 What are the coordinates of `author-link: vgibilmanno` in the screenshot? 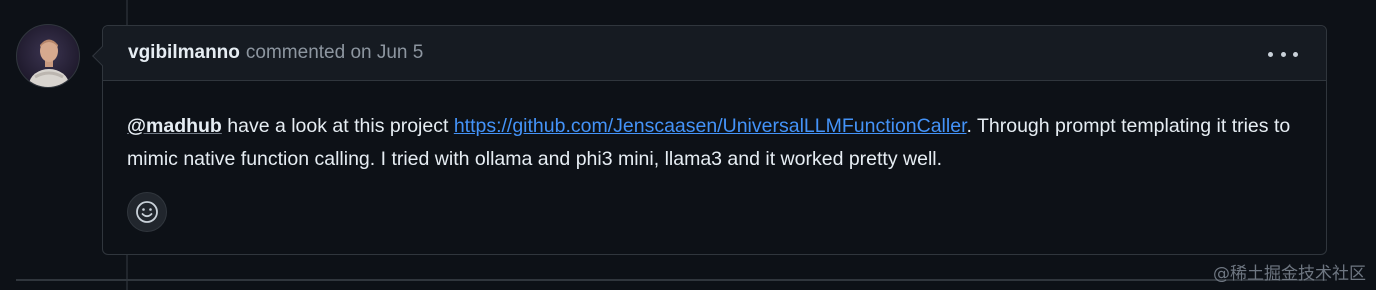 It's located at (184, 53).